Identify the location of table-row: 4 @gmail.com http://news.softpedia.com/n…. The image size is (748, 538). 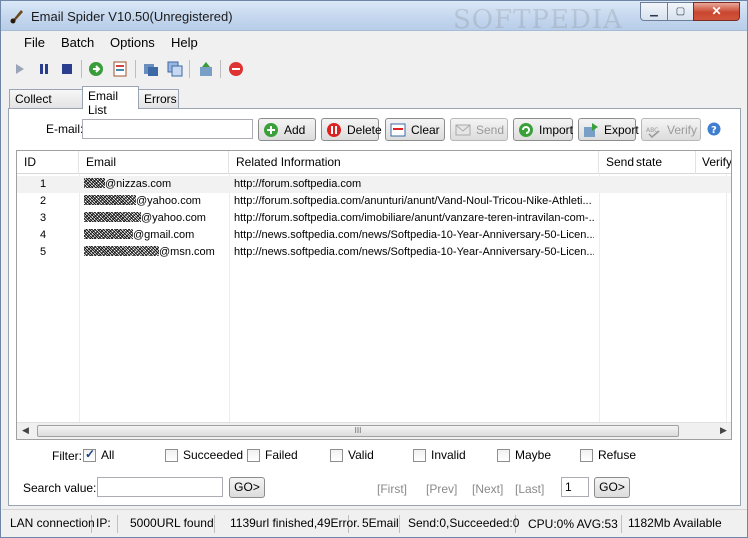
(374, 235).